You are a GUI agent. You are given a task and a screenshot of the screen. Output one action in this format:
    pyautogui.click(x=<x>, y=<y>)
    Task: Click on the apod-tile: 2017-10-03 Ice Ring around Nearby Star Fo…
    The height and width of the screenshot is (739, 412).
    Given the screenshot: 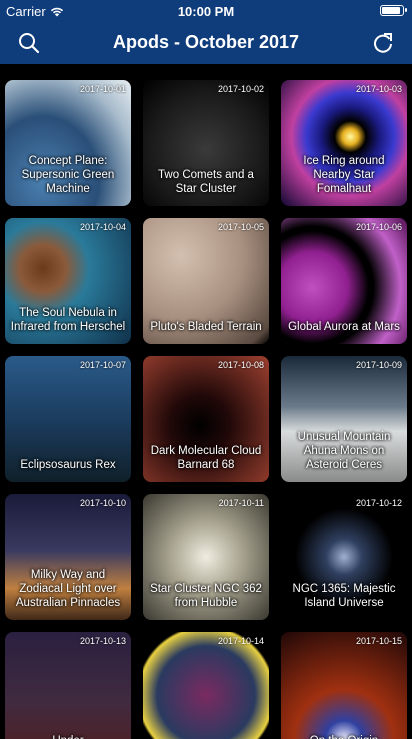 What is the action you would take?
    pyautogui.click(x=344, y=143)
    